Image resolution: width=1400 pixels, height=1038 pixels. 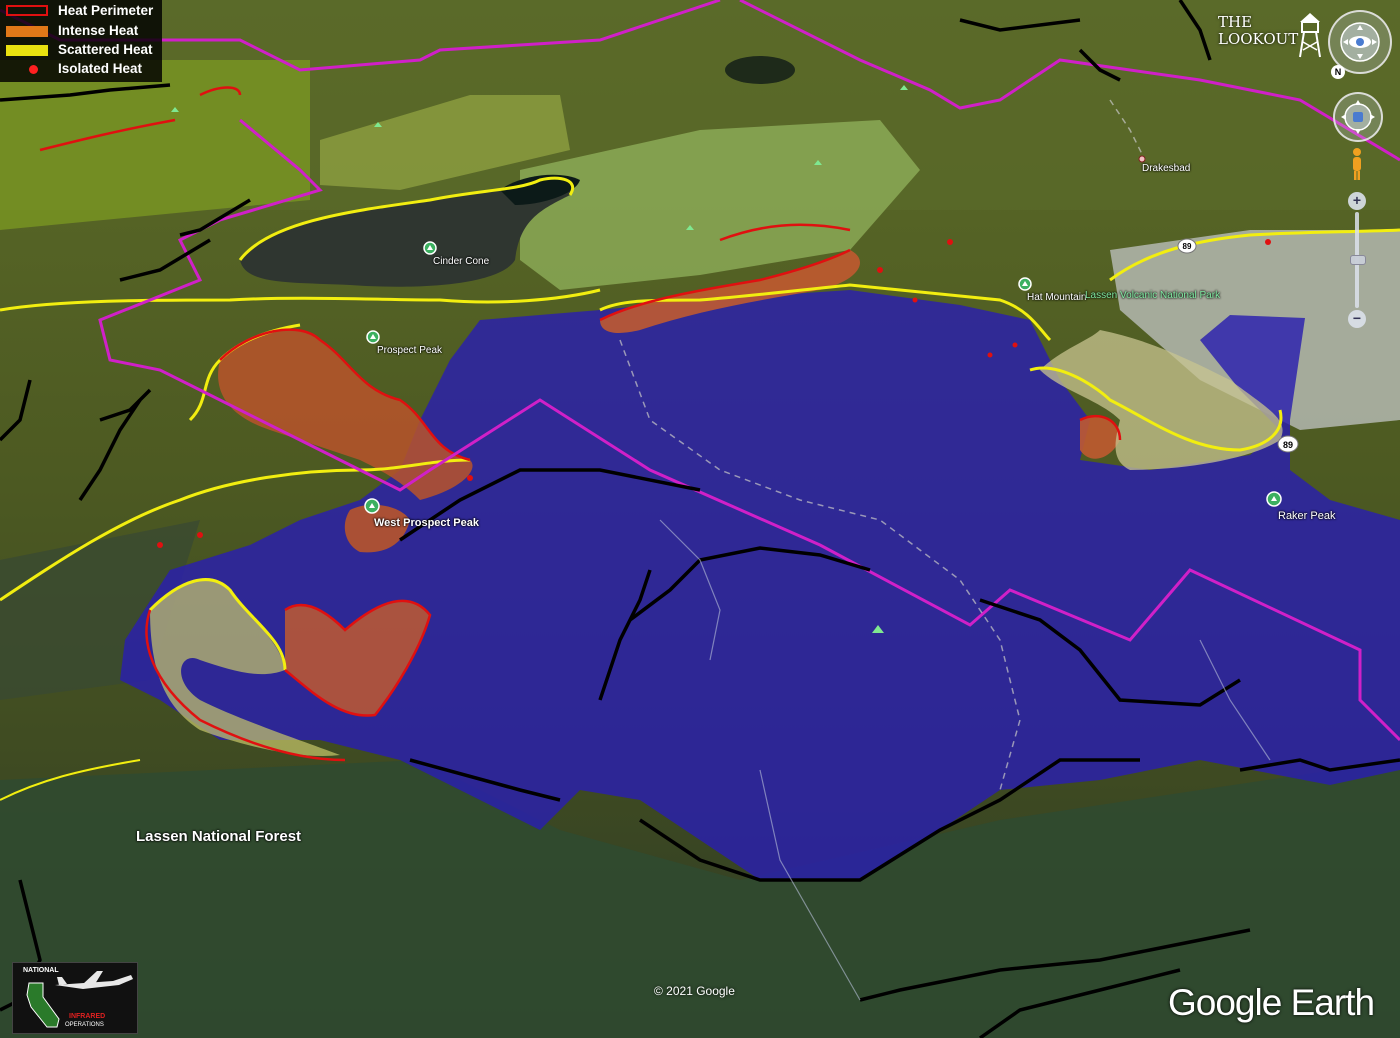 What do you see at coordinates (461, 261) in the screenshot?
I see `label-cinder-cone: Cinder Cone` at bounding box center [461, 261].